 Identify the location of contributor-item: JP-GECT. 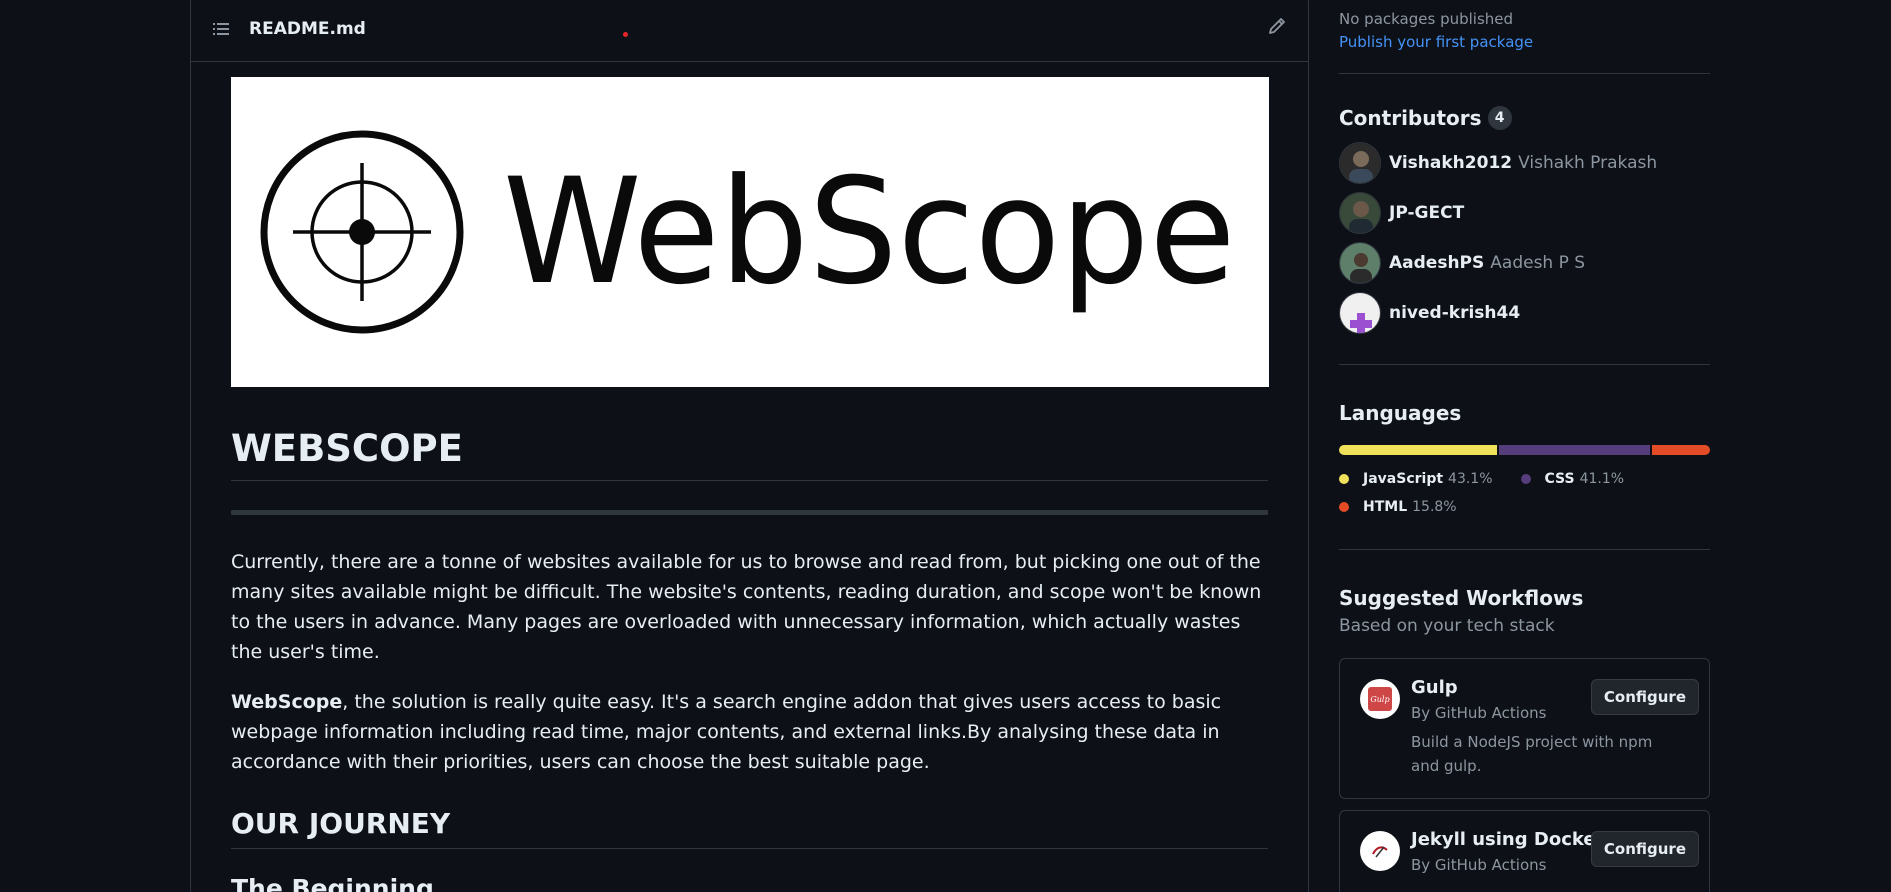
(1524, 213).